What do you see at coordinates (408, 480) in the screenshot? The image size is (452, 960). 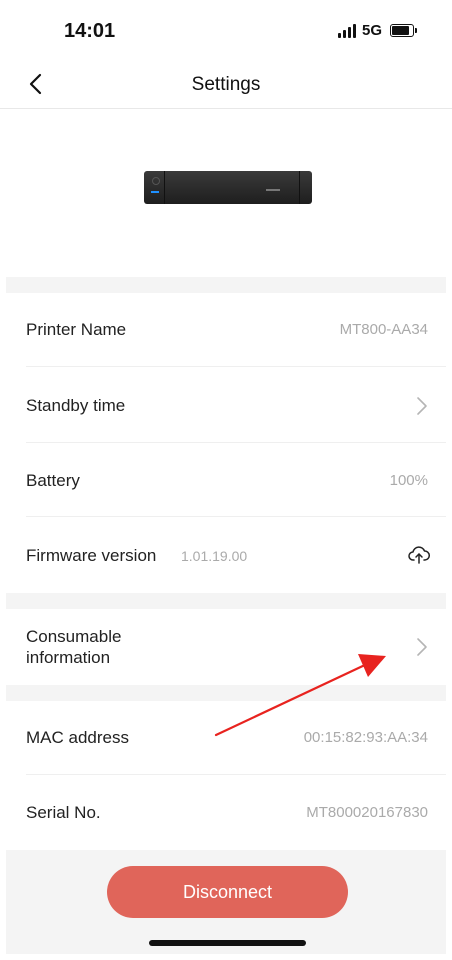 I see `battery-value: 100%` at bounding box center [408, 480].